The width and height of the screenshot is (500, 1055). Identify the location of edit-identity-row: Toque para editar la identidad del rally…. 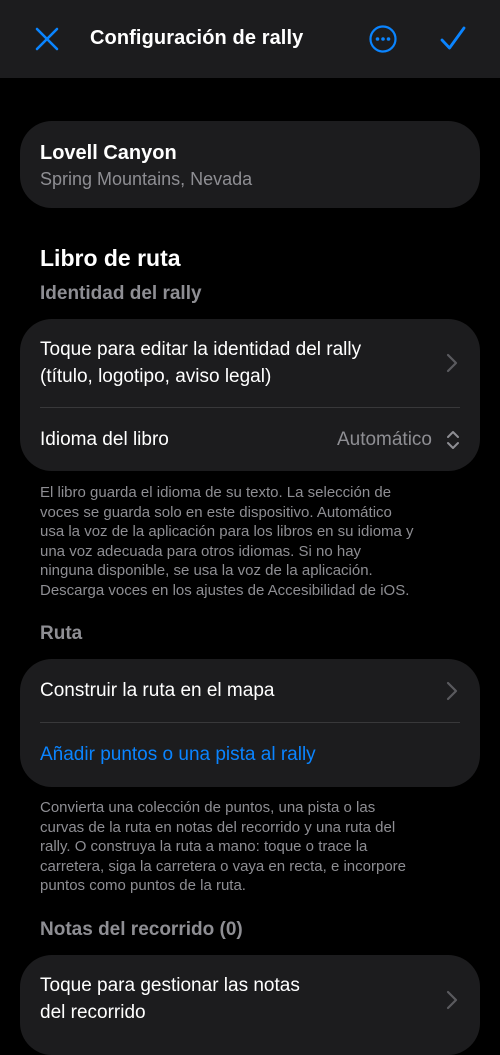
(250, 363).